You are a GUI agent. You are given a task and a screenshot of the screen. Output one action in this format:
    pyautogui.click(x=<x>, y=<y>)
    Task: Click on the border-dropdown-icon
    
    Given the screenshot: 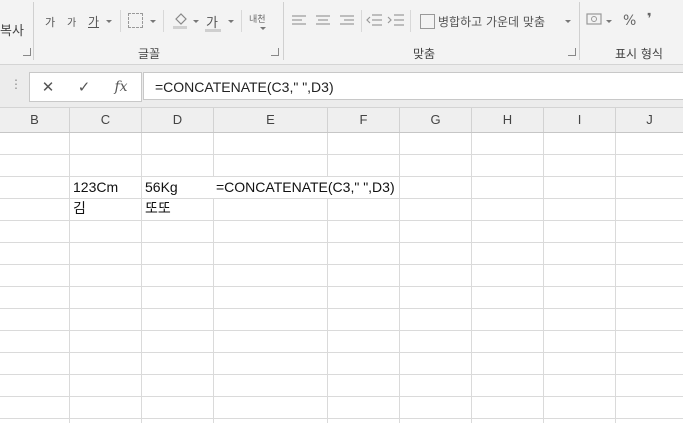 What is the action you would take?
    pyautogui.click(x=153, y=21)
    